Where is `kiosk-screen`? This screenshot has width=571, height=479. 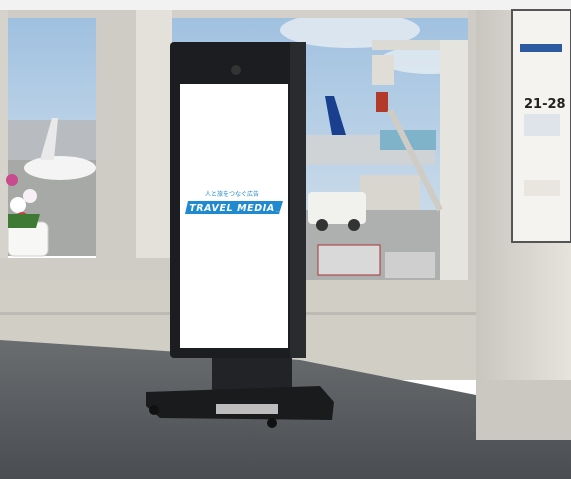
kiosk-screen is located at coordinates (234, 216).